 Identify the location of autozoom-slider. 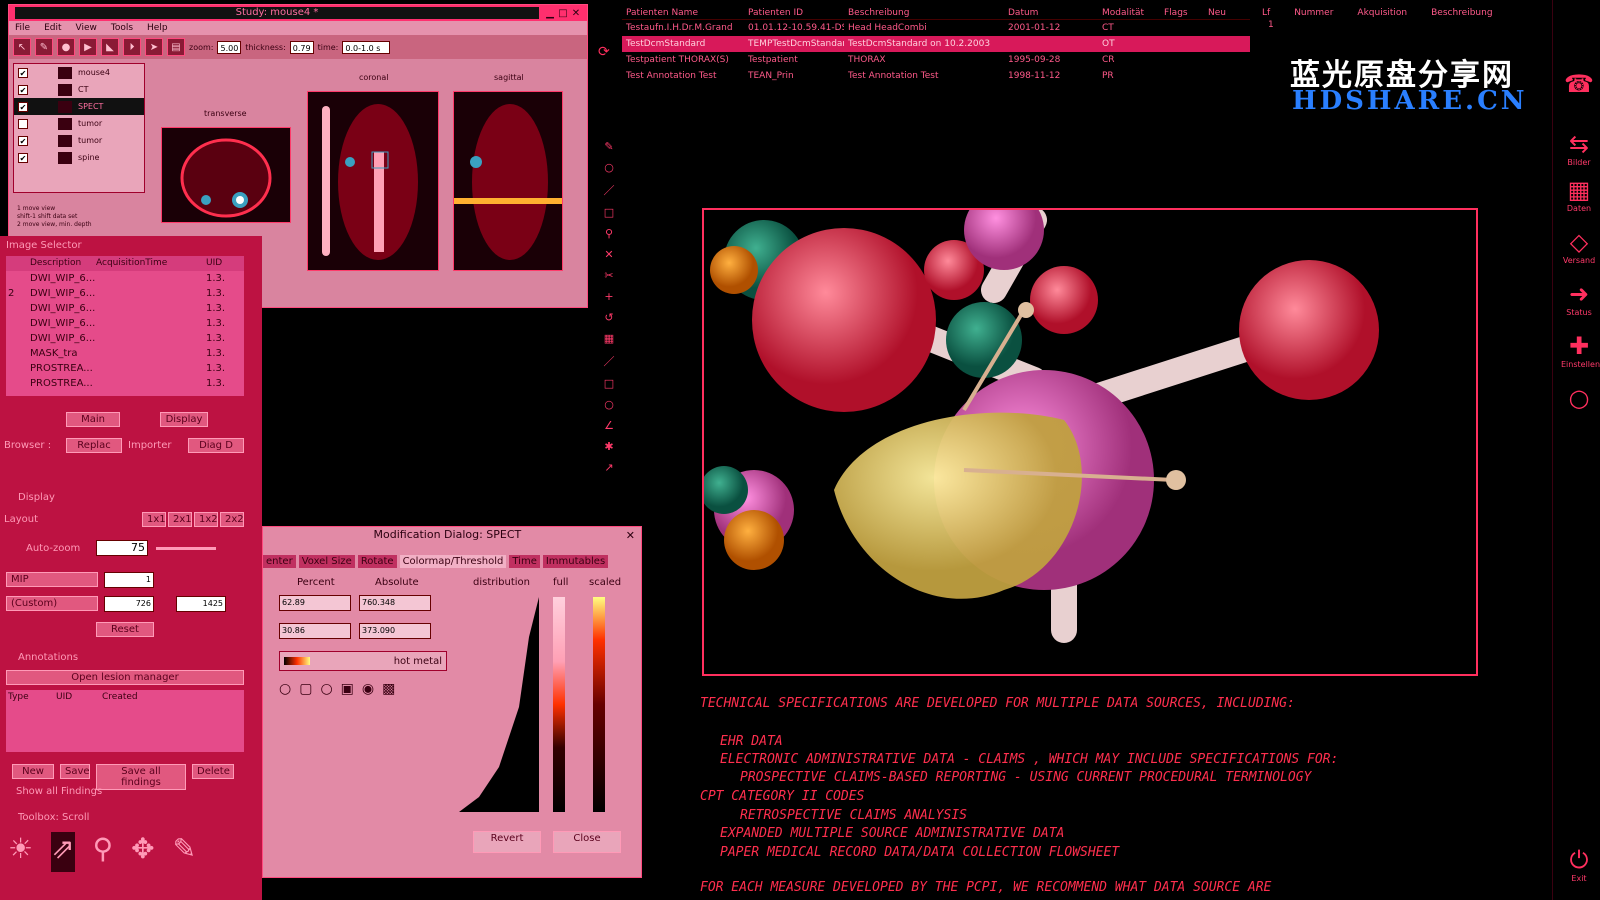
(186, 548).